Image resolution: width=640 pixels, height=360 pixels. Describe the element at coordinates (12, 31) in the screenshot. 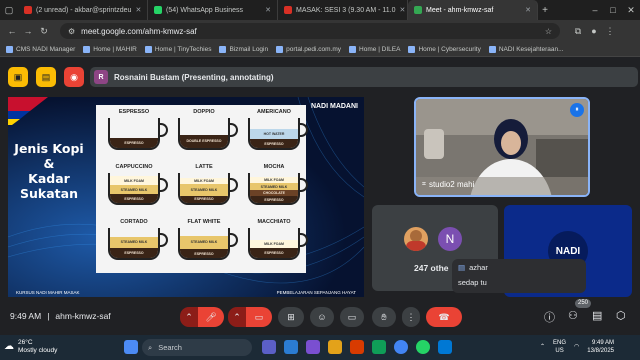

I see `back-icon: ←` at that location.